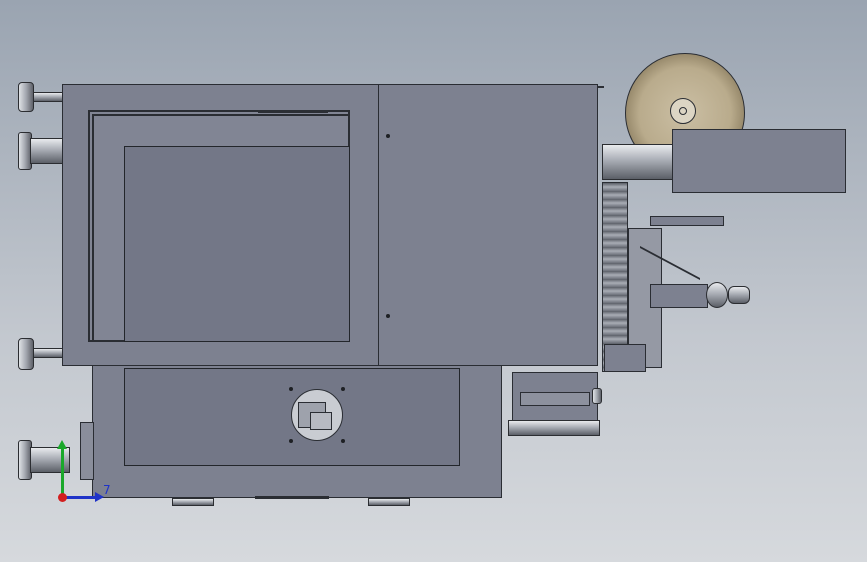 Image resolution: width=867 pixels, height=562 pixels. I want to click on base-rail, so click(292, 497).